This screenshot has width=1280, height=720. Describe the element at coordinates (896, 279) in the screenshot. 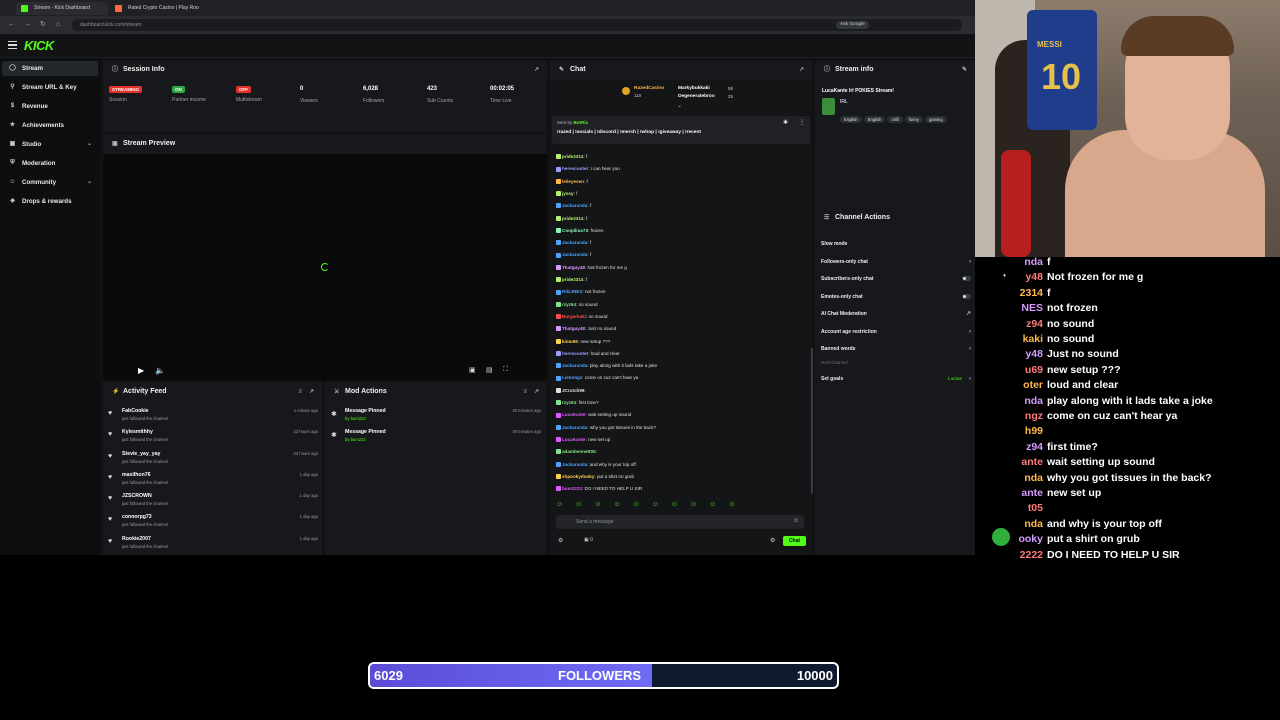

I see `action-subscribers-only: Subscribers-only chat` at that location.